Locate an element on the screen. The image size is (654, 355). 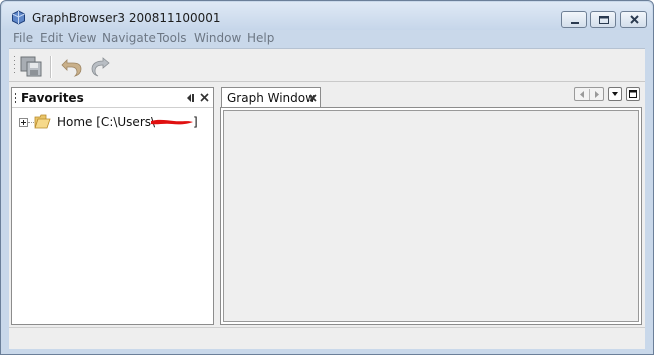
window-title: GraphBrowser3 200811100001 is located at coordinates (126, 18).